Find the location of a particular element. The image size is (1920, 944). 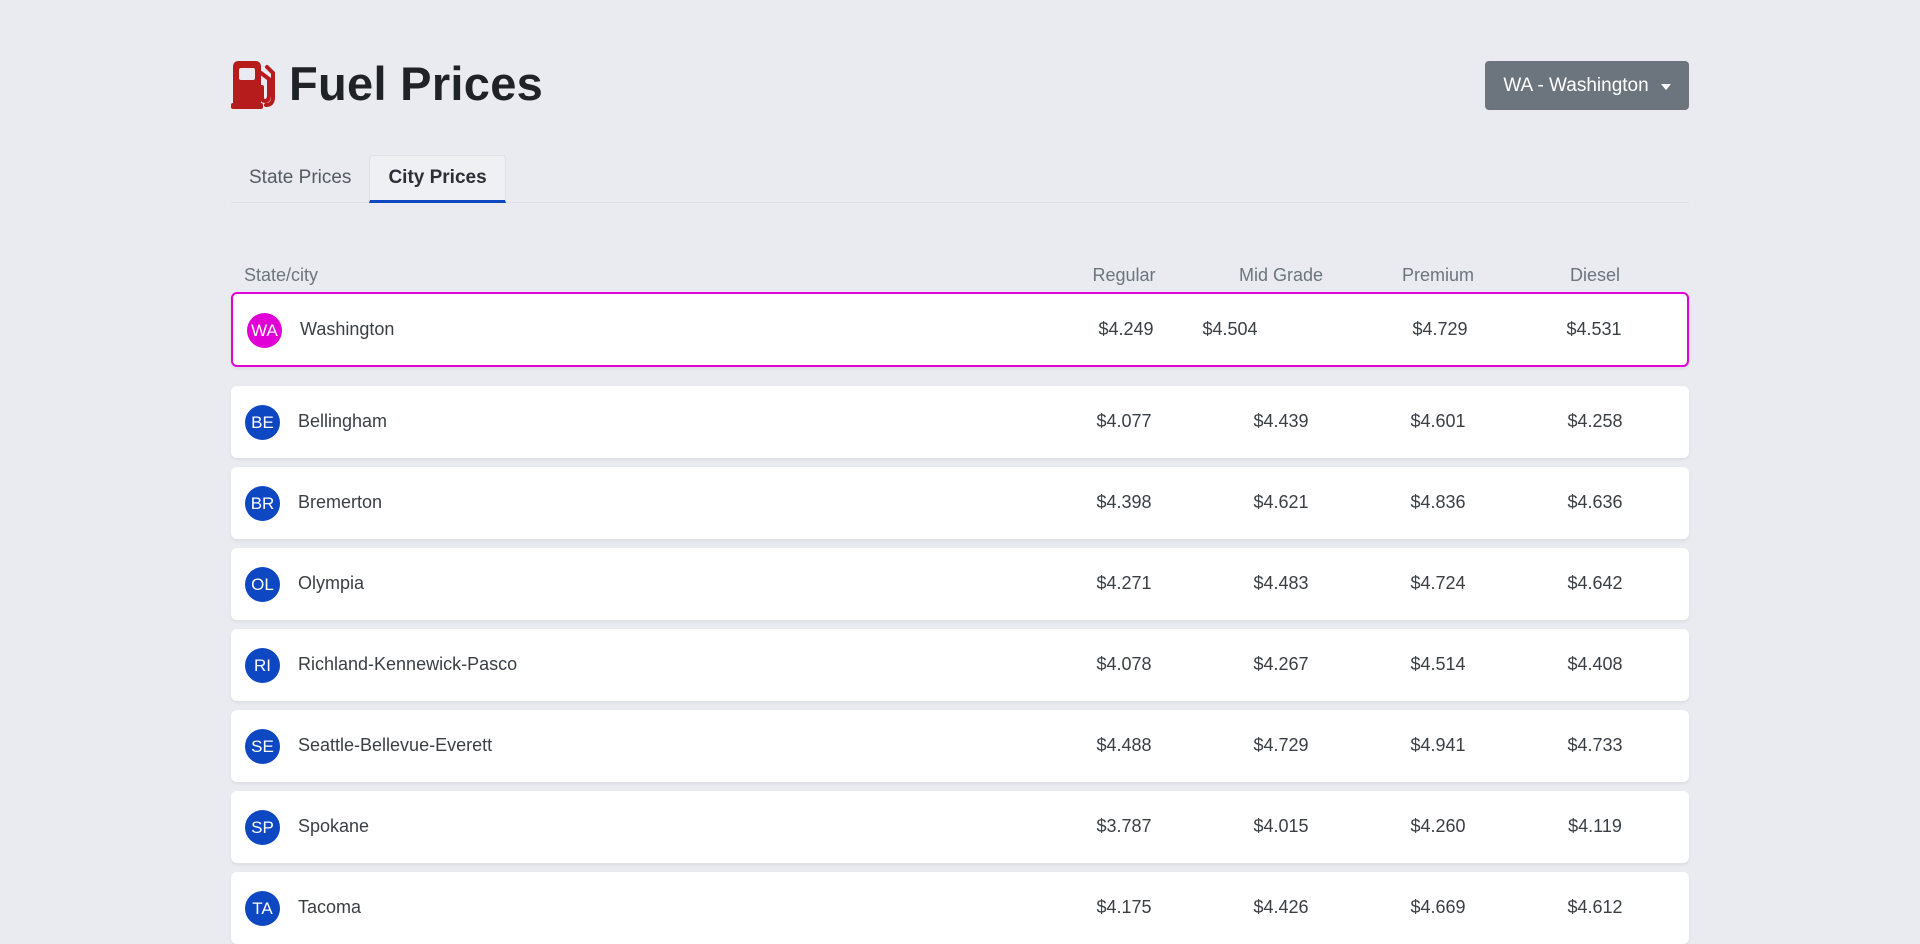

tab-city-prices: City Prices is located at coordinates (437, 179).